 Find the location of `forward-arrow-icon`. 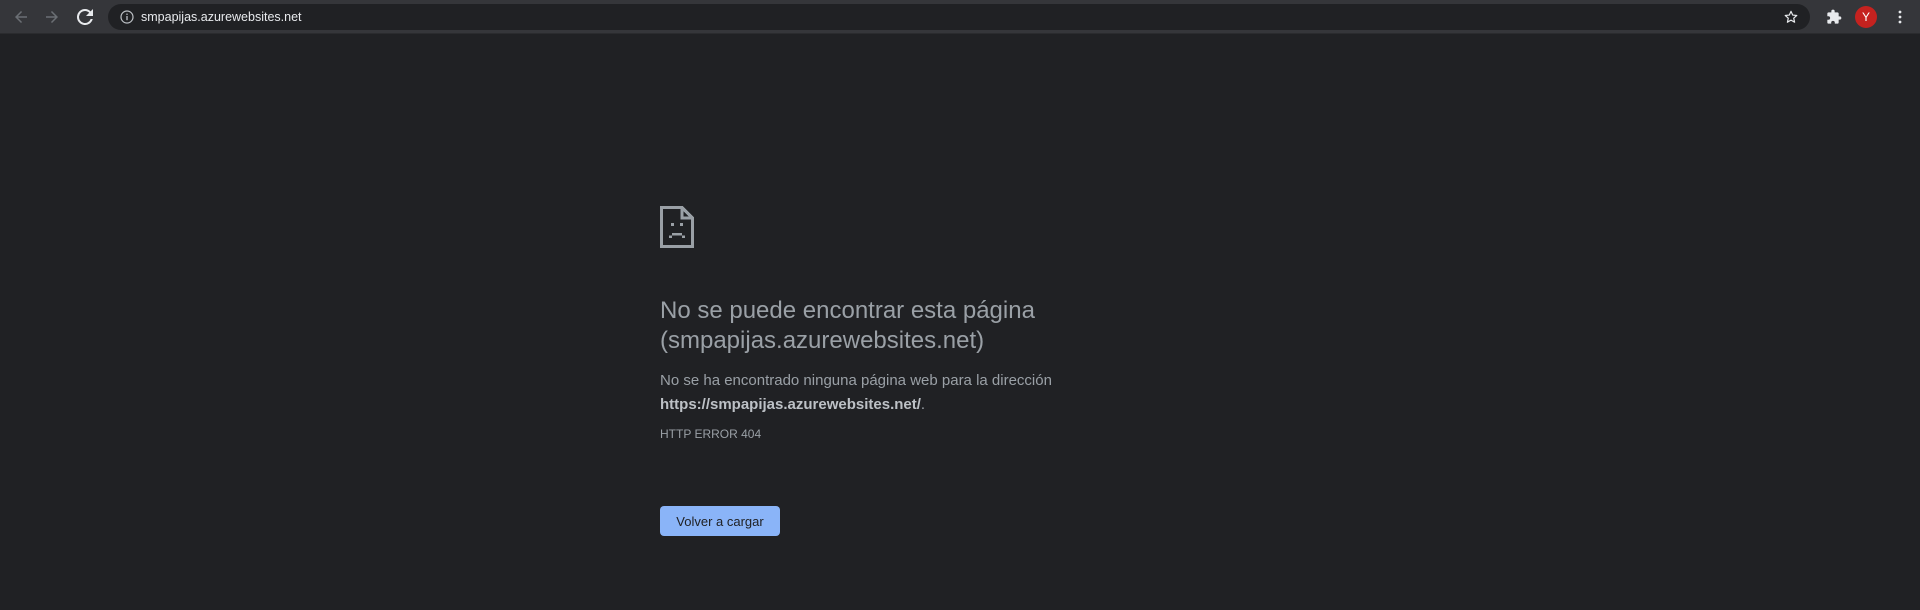

forward-arrow-icon is located at coordinates (52, 17).